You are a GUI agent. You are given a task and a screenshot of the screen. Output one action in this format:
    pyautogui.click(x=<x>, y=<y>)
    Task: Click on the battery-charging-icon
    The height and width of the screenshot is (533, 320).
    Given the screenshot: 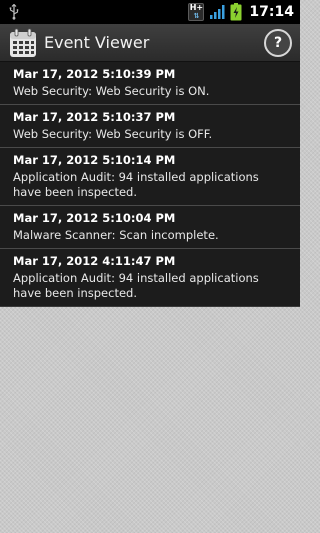 What is the action you would take?
    pyautogui.click(x=236, y=12)
    